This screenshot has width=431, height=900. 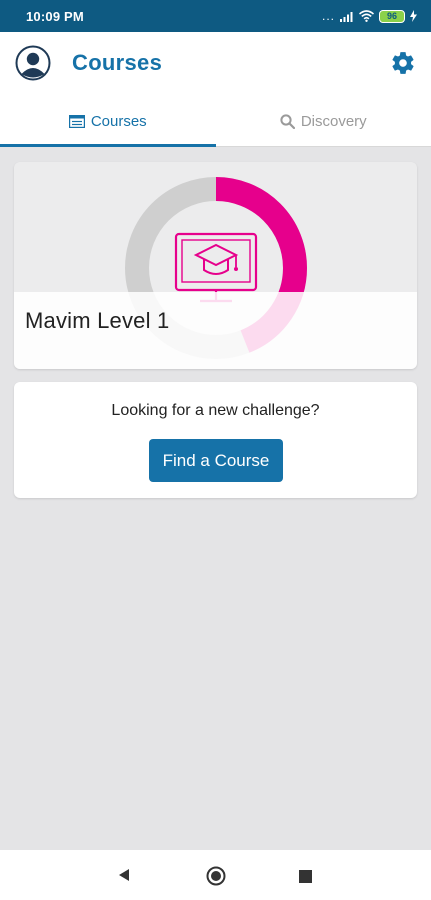 What do you see at coordinates (97, 320) in the screenshot?
I see `course-title: Mavim Level 1` at bounding box center [97, 320].